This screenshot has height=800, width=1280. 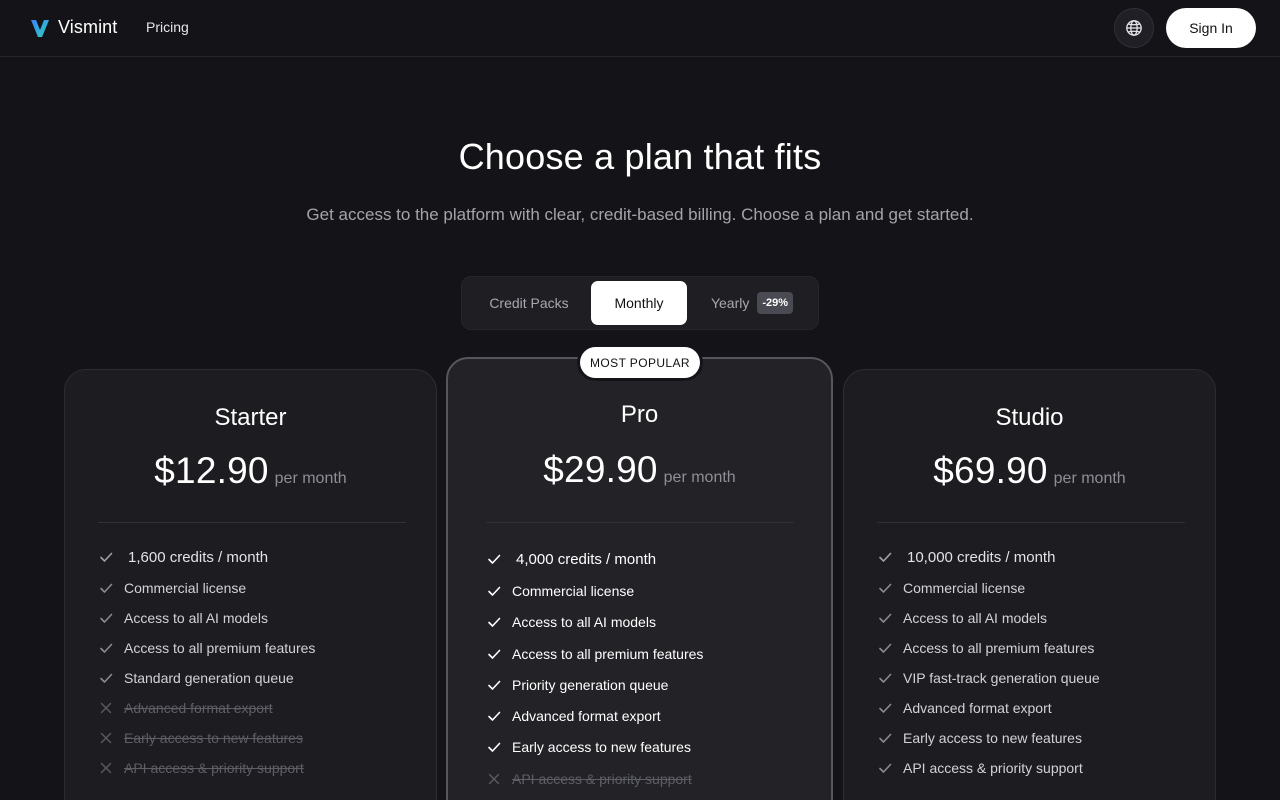 I want to click on feature-item-included: 1,600 credits / month, so click(x=206, y=557).